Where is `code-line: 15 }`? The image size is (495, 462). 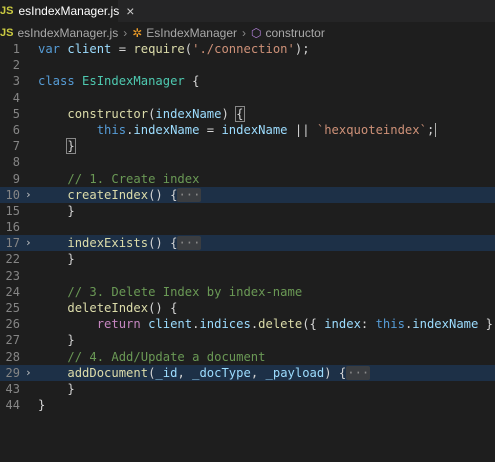
code-line: 15 } is located at coordinates (247, 211).